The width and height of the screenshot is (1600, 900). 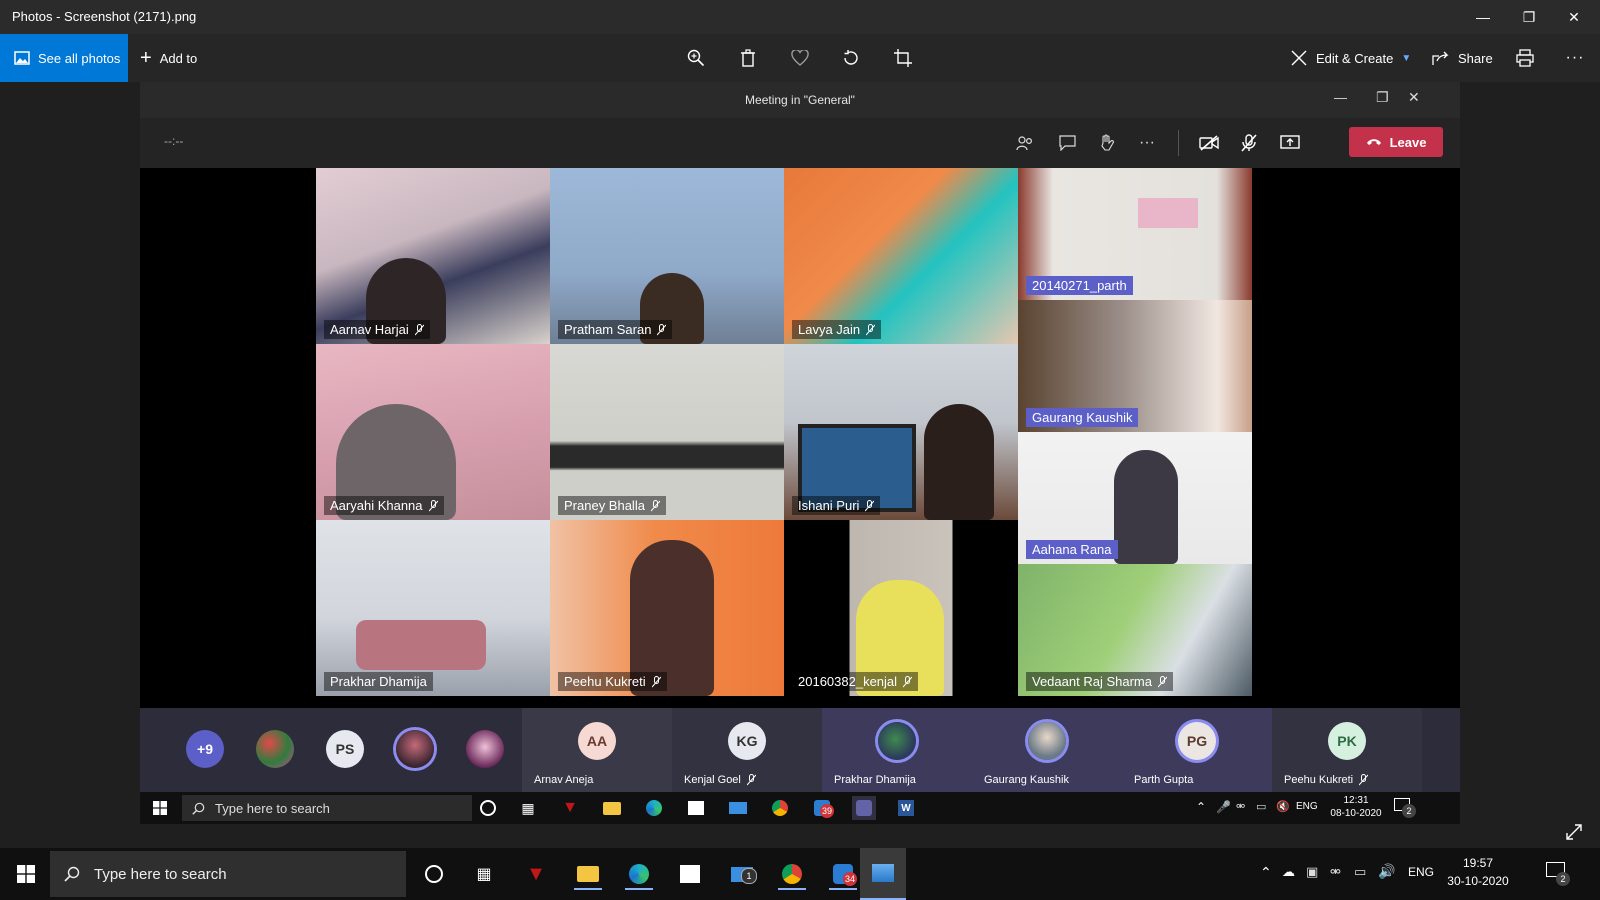 What do you see at coordinates (822, 808) in the screenshot?
I see `skype-app: 39` at bounding box center [822, 808].